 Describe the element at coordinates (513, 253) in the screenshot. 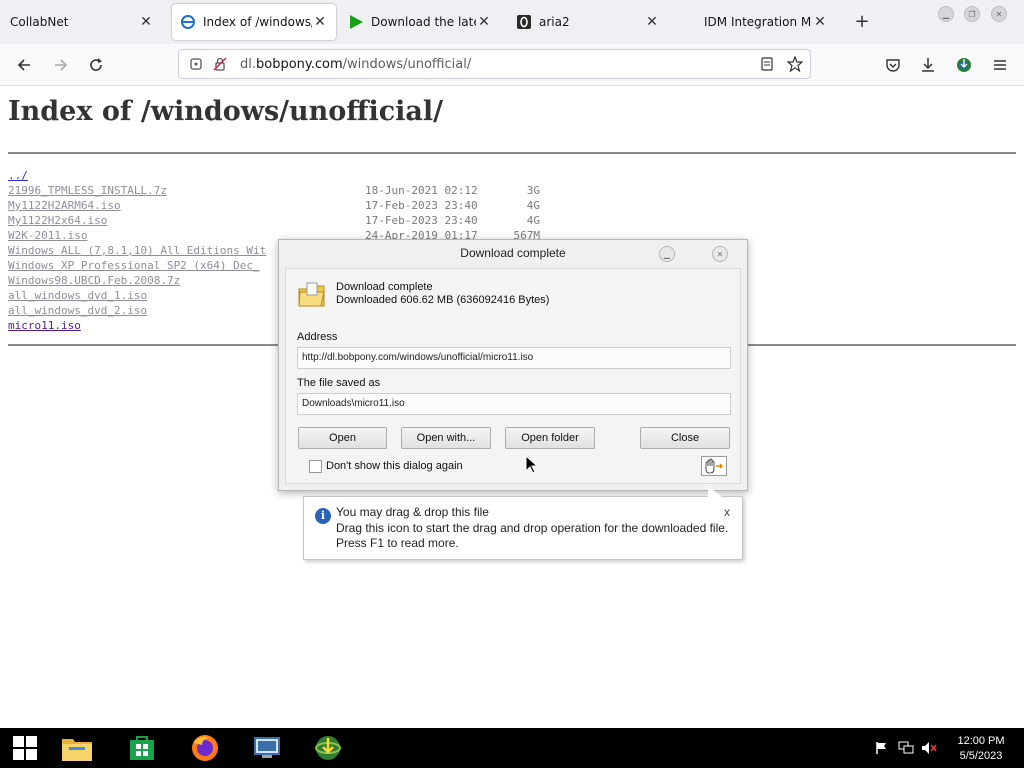

I see `dialog-title: Download complete` at that location.